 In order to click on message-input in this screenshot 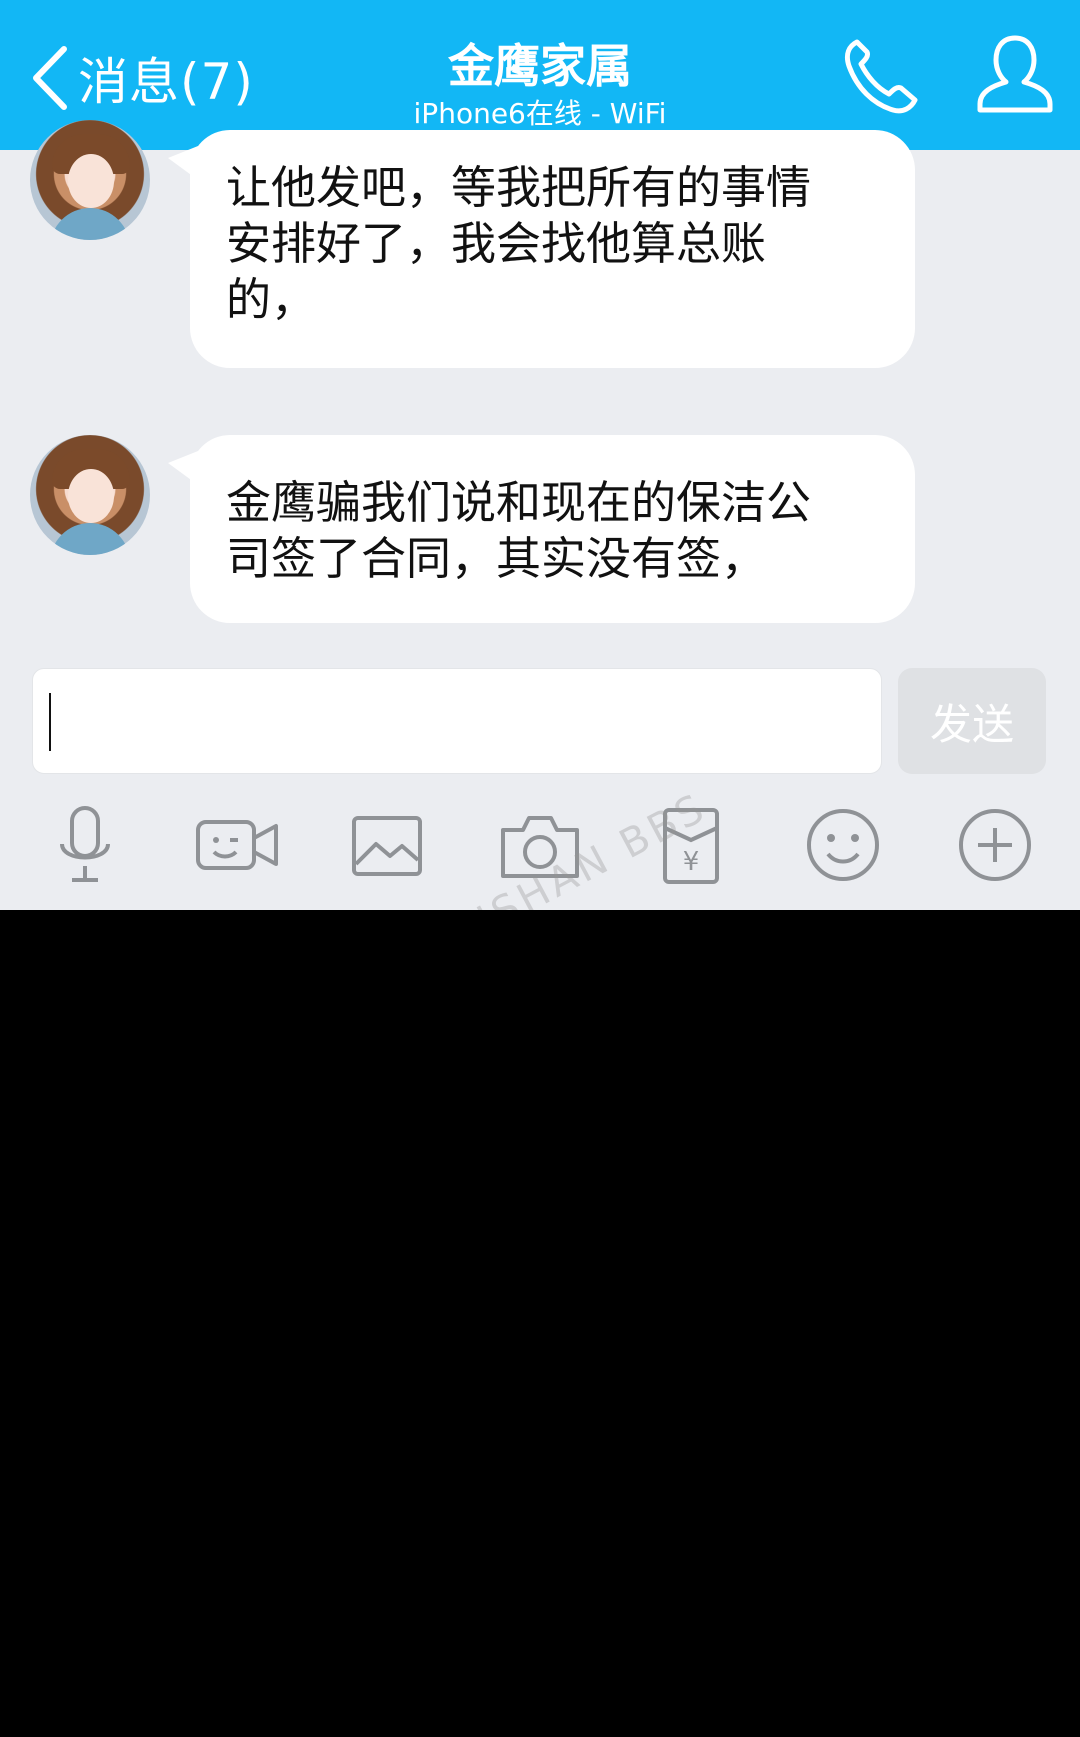, I will do `click(457, 721)`.